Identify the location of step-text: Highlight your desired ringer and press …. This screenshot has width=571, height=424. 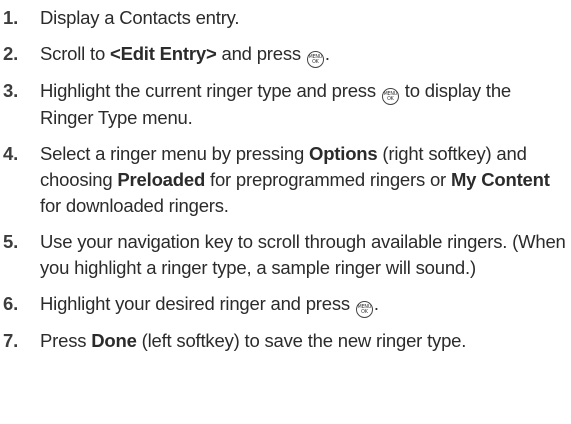
(209, 305).